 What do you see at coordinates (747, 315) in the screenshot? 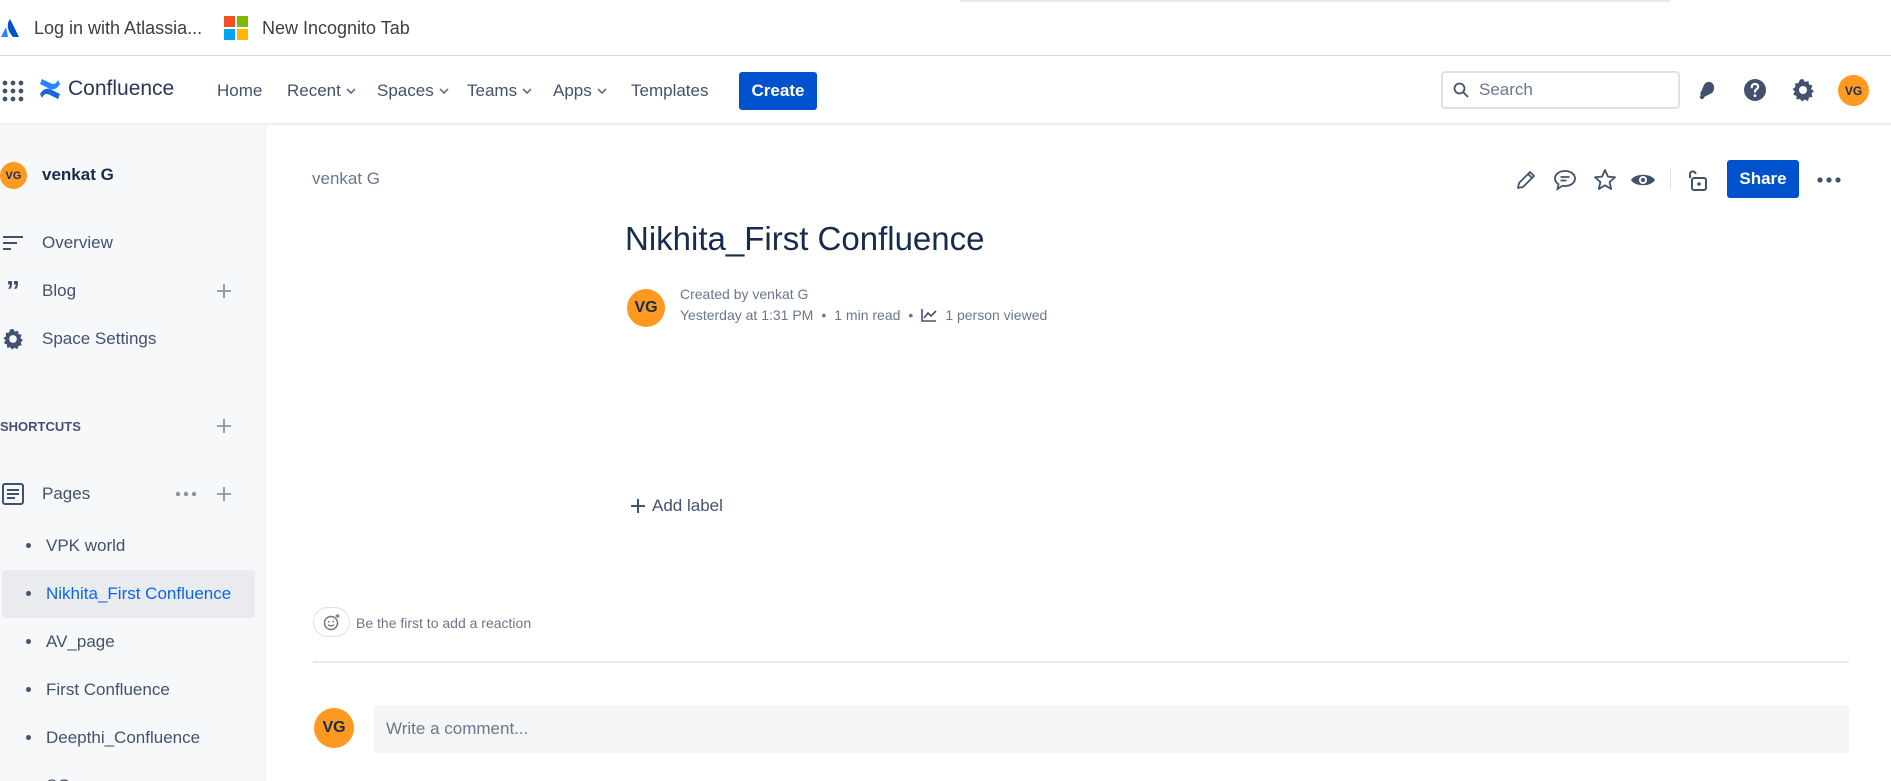
I see `created-time: Yesterday at 1:31 PM` at bounding box center [747, 315].